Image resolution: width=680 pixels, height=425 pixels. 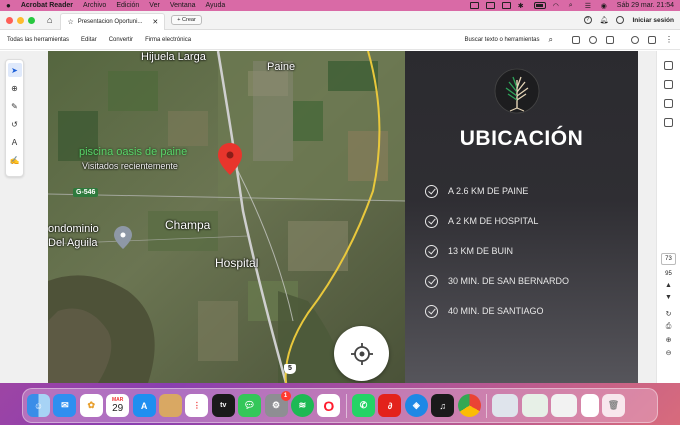 What do you see at coordinates (8, 5) in the screenshot?
I see `apple-menu-icon: ●` at bounding box center [8, 5].